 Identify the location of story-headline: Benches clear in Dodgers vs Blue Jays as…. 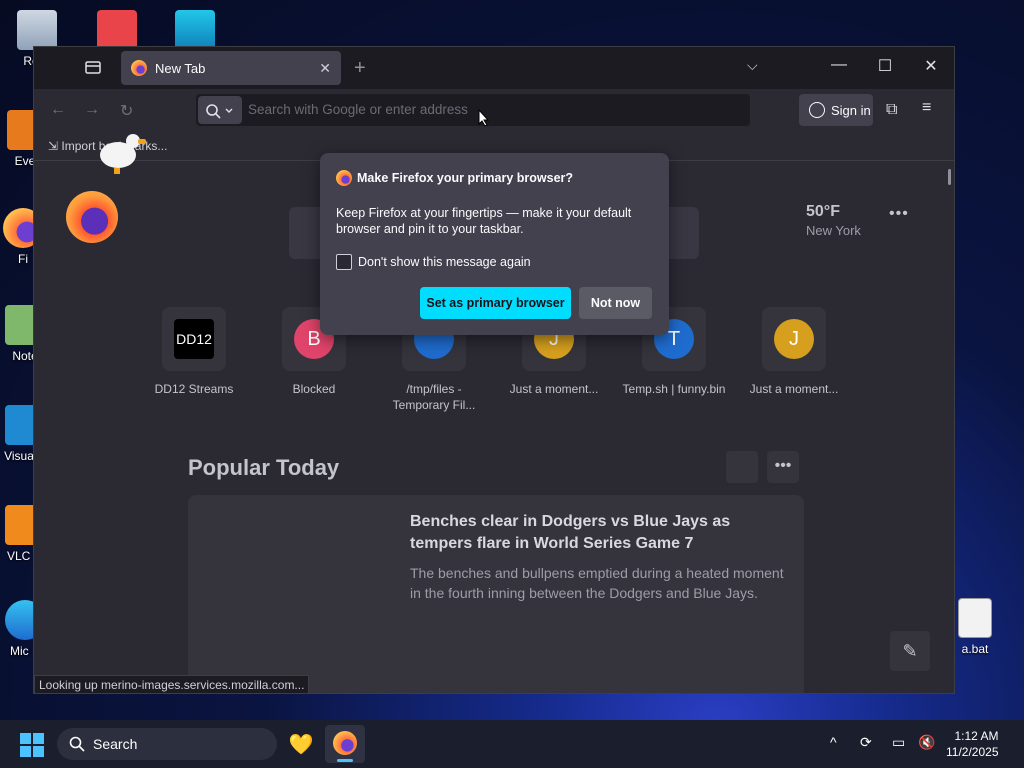
(602, 533).